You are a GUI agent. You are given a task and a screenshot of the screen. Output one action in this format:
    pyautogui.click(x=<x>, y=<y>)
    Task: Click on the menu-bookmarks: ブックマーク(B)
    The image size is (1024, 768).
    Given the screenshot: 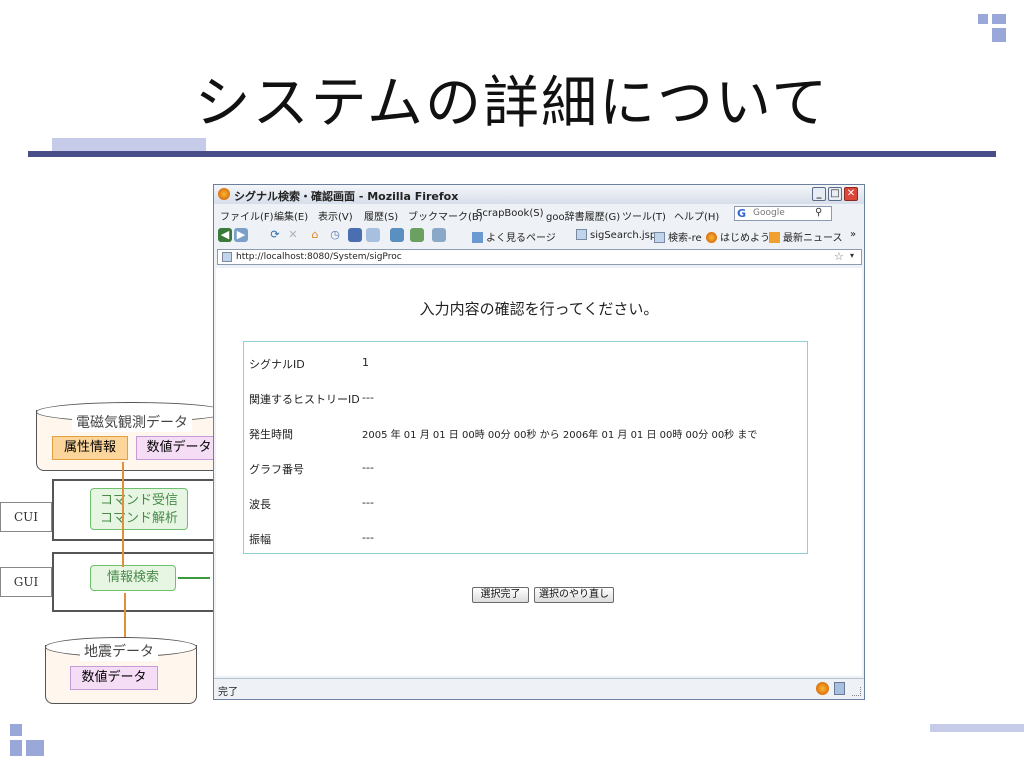 What is the action you would take?
    pyautogui.click(x=445, y=215)
    